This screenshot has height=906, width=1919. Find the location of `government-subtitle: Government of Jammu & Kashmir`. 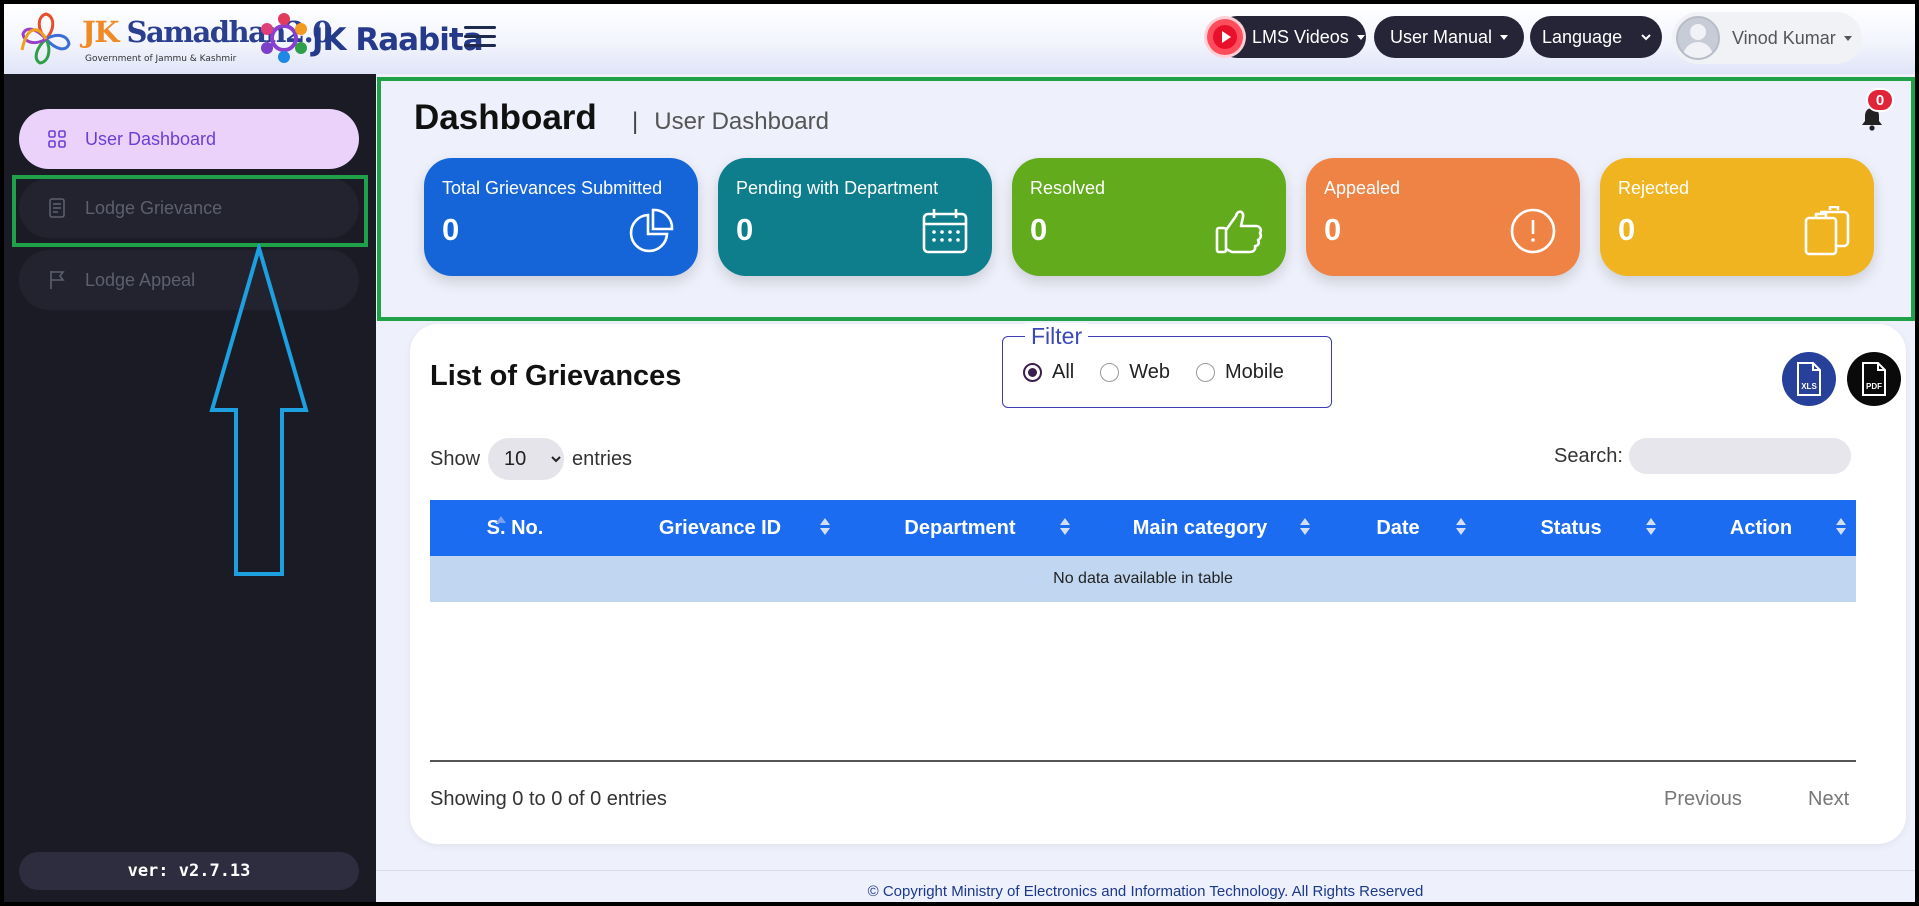

government-subtitle: Government of Jammu & Kashmir is located at coordinates (161, 59).